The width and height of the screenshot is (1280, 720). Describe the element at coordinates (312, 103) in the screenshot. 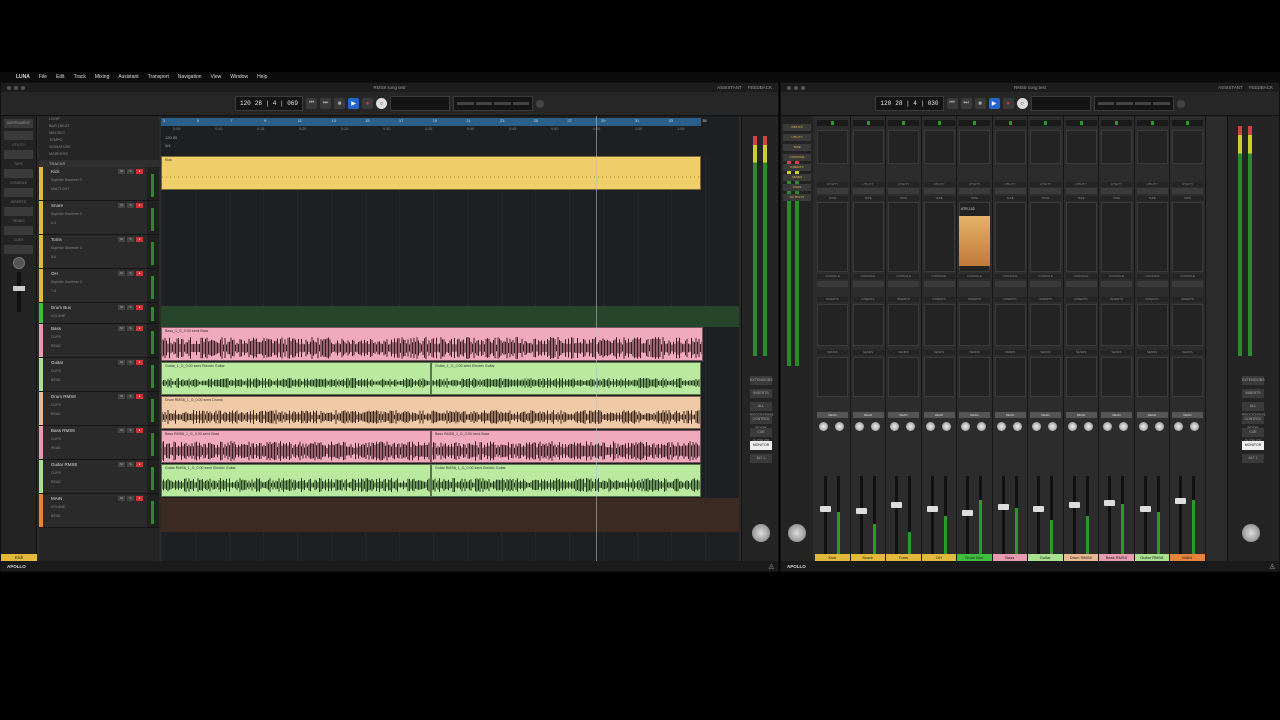

I see `rewind-button: ⏮` at that location.